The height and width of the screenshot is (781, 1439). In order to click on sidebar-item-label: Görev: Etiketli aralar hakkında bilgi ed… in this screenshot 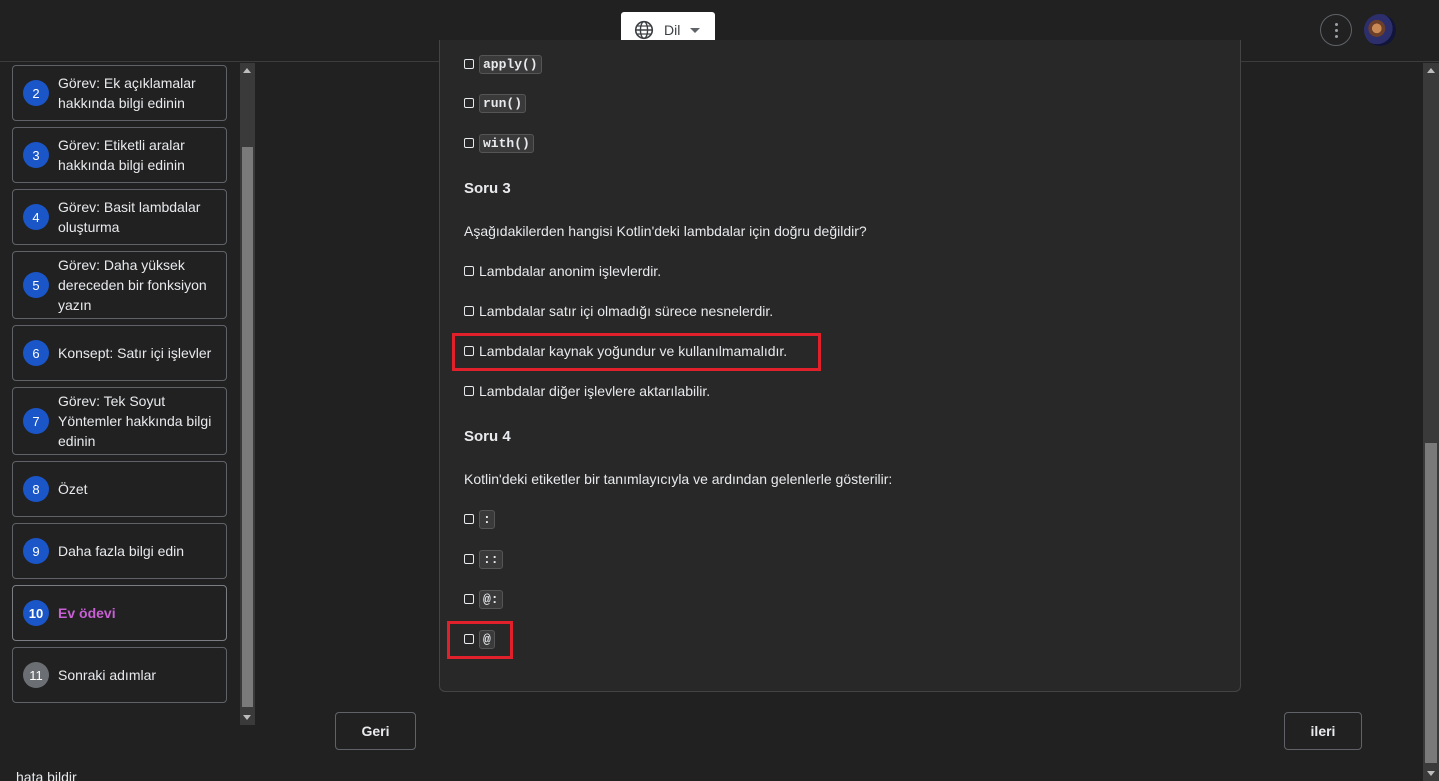, I will do `click(121, 155)`.